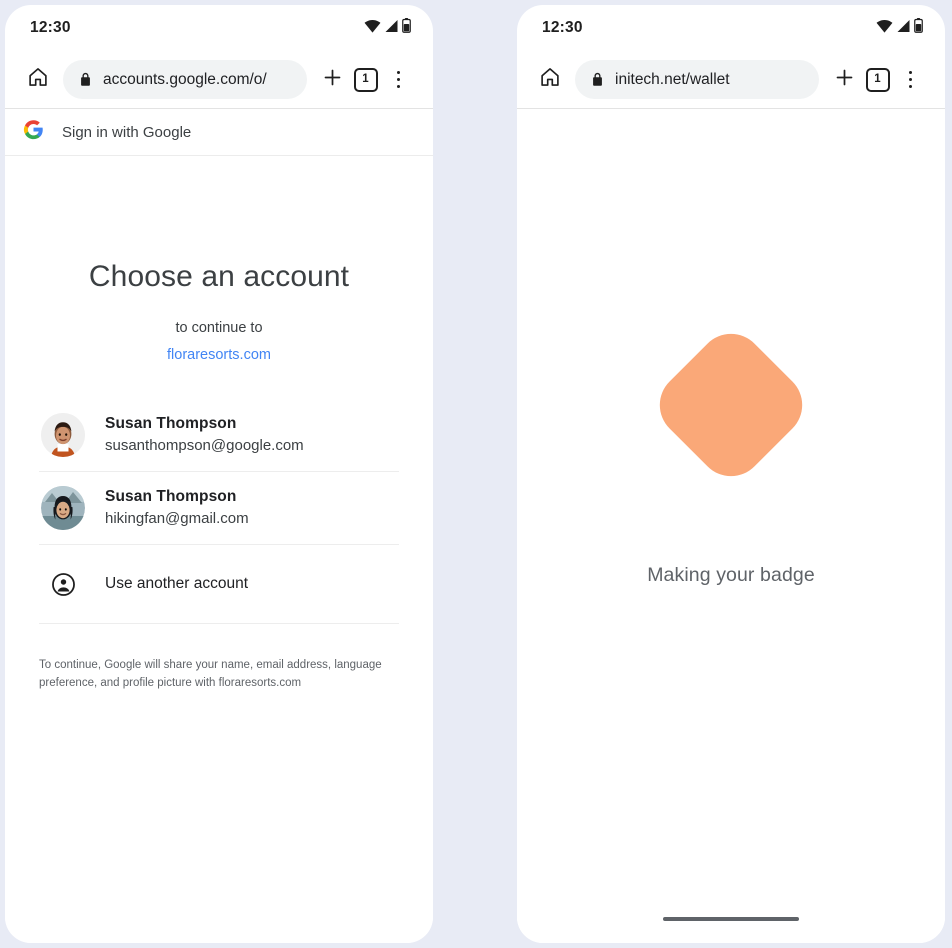  What do you see at coordinates (177, 519) in the screenshot?
I see `account-email: hikingfan@gmail.com` at bounding box center [177, 519].